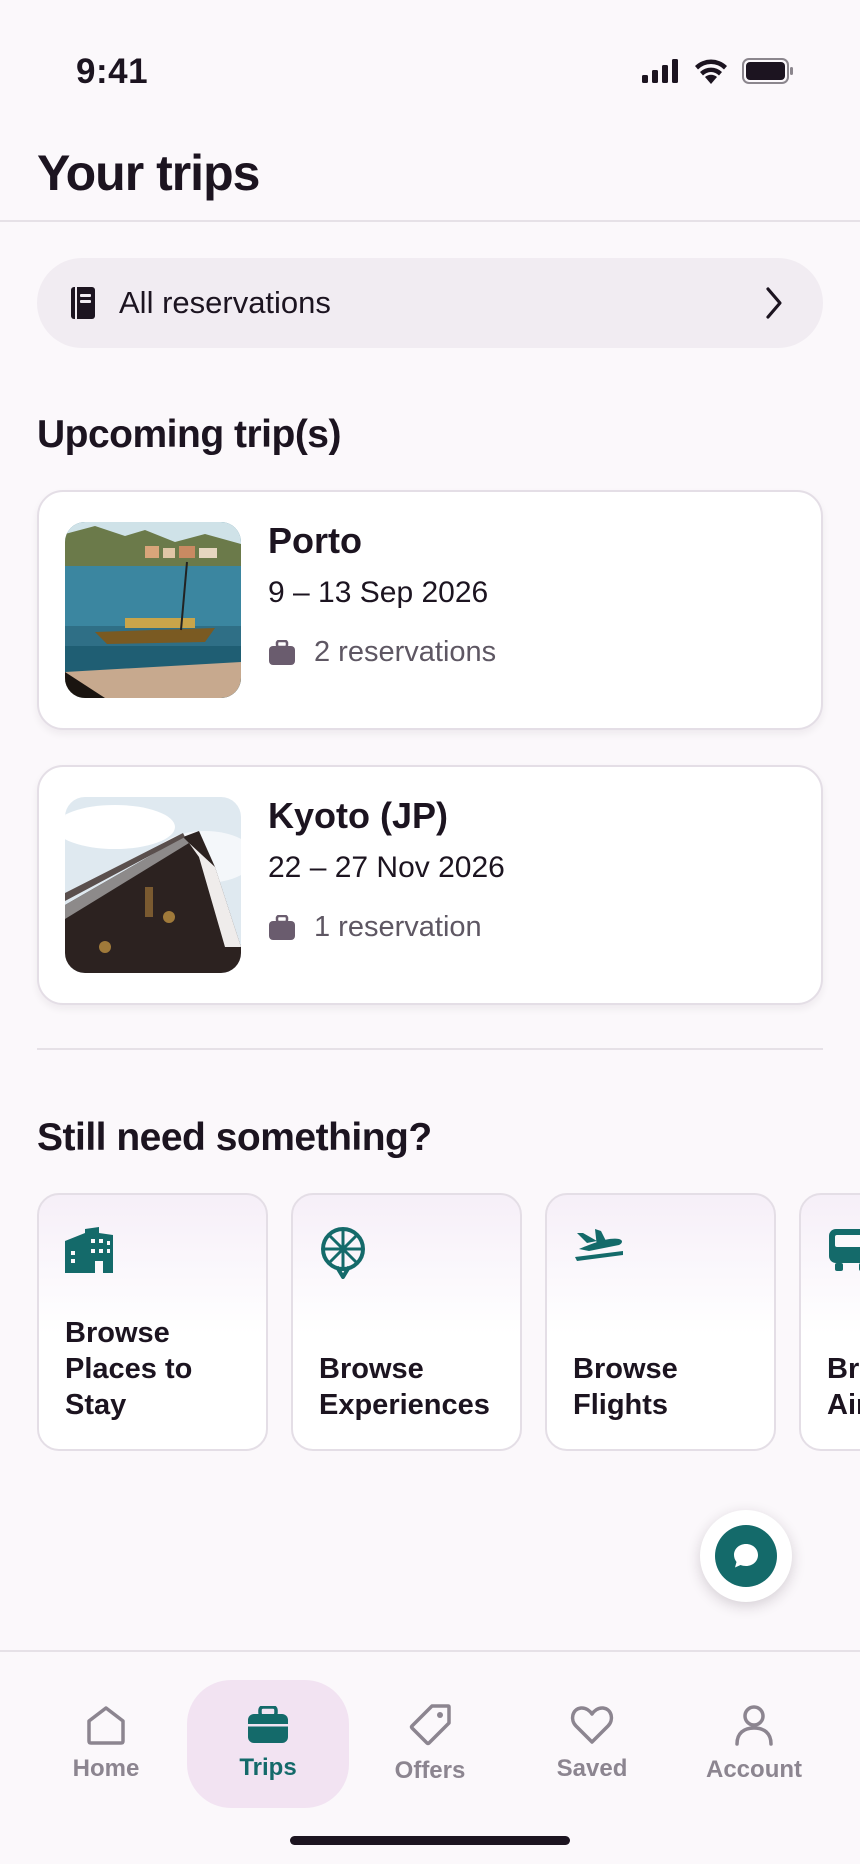 The width and height of the screenshot is (860, 1864). I want to click on buildings-icon, so click(89, 1250).